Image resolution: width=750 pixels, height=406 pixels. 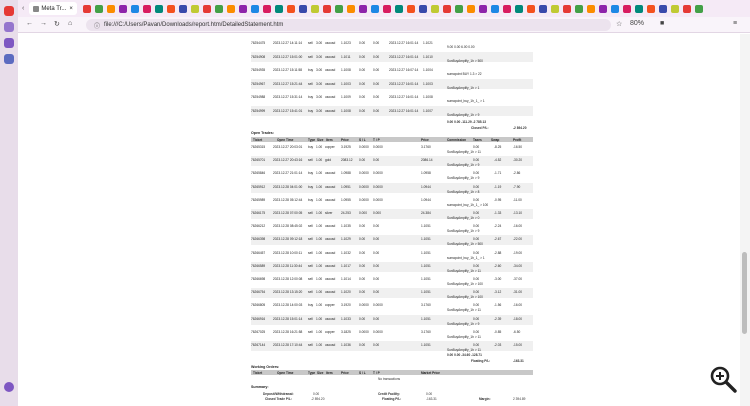 What do you see at coordinates (320, 373) in the screenshot?
I see `column-header: Size` at bounding box center [320, 373].